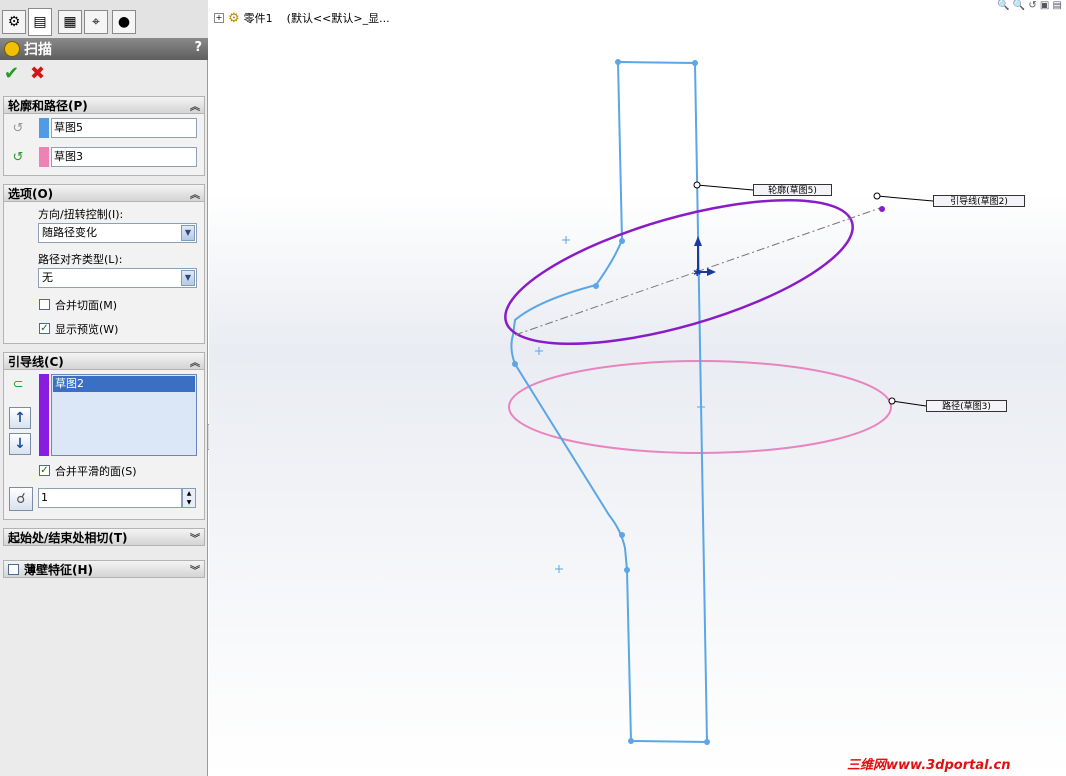 Image resolution: width=1066 pixels, height=776 pixels. What do you see at coordinates (219, 18) in the screenshot?
I see `expand-icon: +` at bounding box center [219, 18].